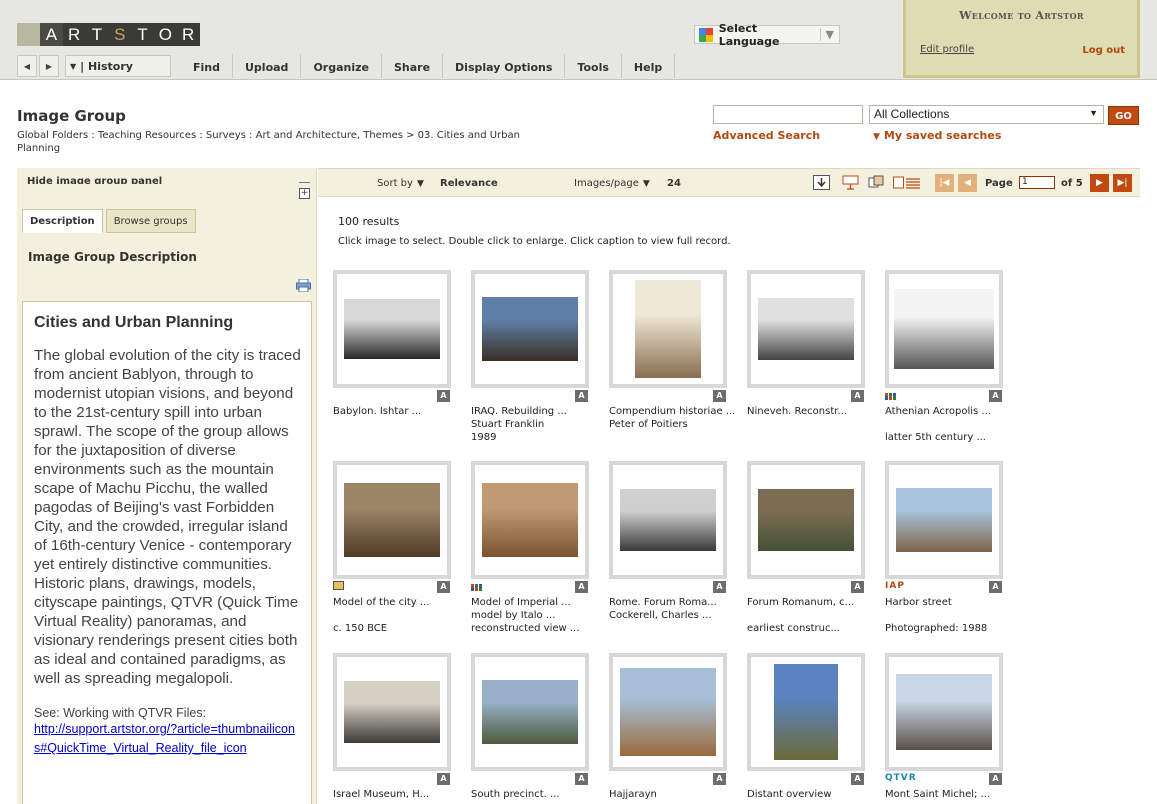 This screenshot has height=804, width=1157. Describe the element at coordinates (207, 66) in the screenshot. I see `menu-find: Find` at that location.